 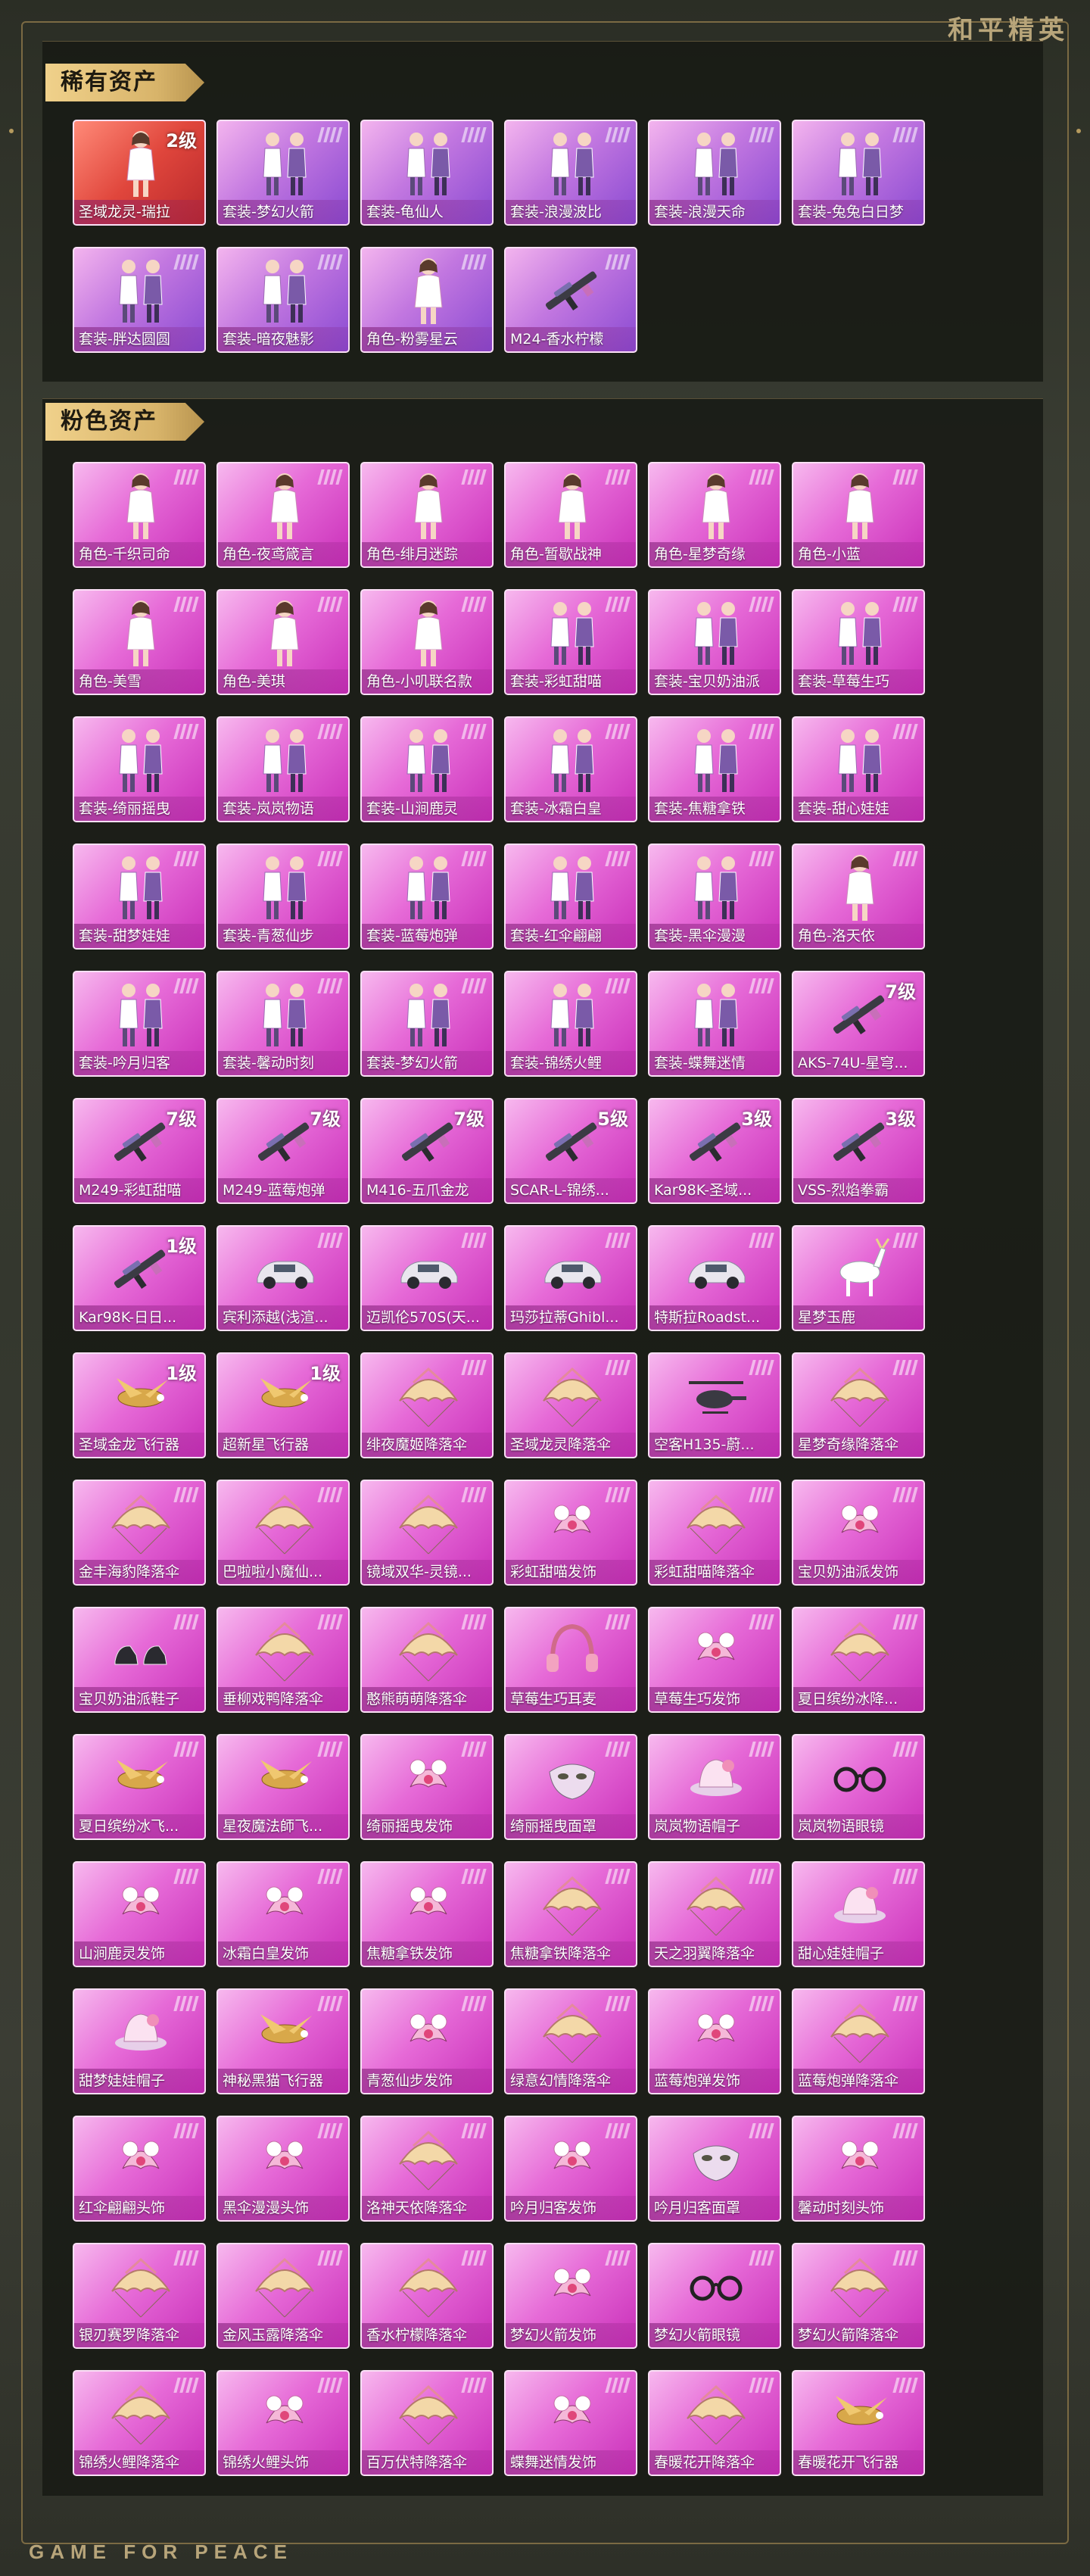 What do you see at coordinates (858, 1914) in the screenshot?
I see `asset-card: 甜心娃娃帽子` at bounding box center [858, 1914].